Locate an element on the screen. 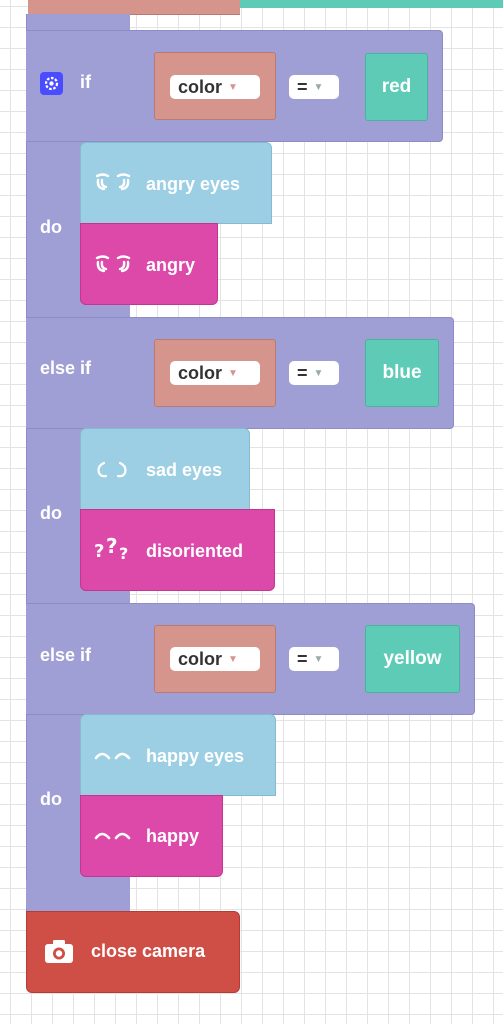 Image resolution: width=503 pixels, height=1024 pixels. happy-face-icon is located at coordinates (113, 838).